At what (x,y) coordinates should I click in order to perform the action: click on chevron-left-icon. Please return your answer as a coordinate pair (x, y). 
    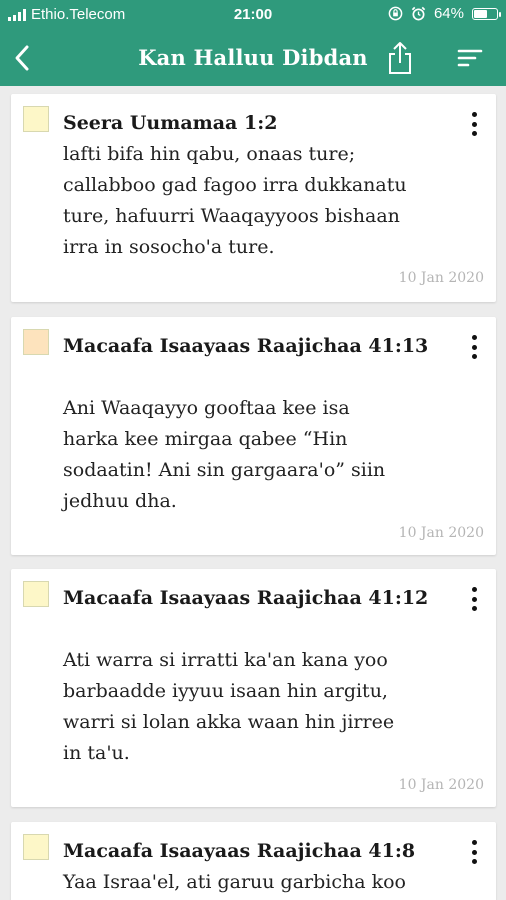
    Looking at the image, I should click on (22, 58).